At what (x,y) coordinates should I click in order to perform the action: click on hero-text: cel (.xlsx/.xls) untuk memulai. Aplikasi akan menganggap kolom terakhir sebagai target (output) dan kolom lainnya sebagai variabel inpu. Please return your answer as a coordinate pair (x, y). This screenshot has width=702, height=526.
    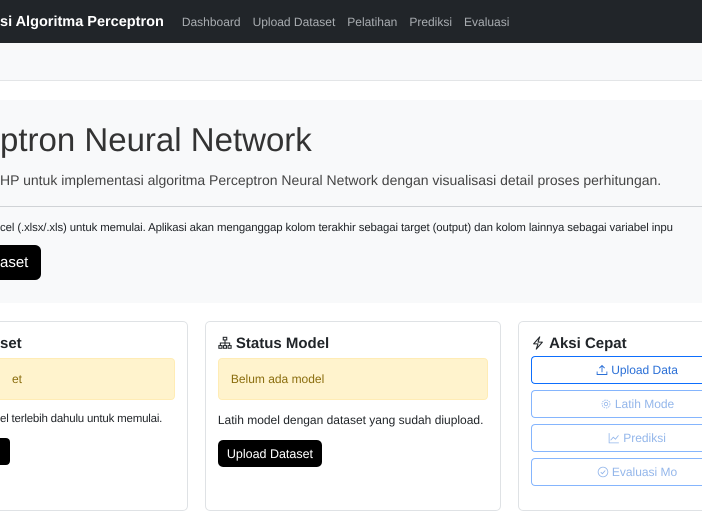
    Looking at the image, I should click on (337, 228).